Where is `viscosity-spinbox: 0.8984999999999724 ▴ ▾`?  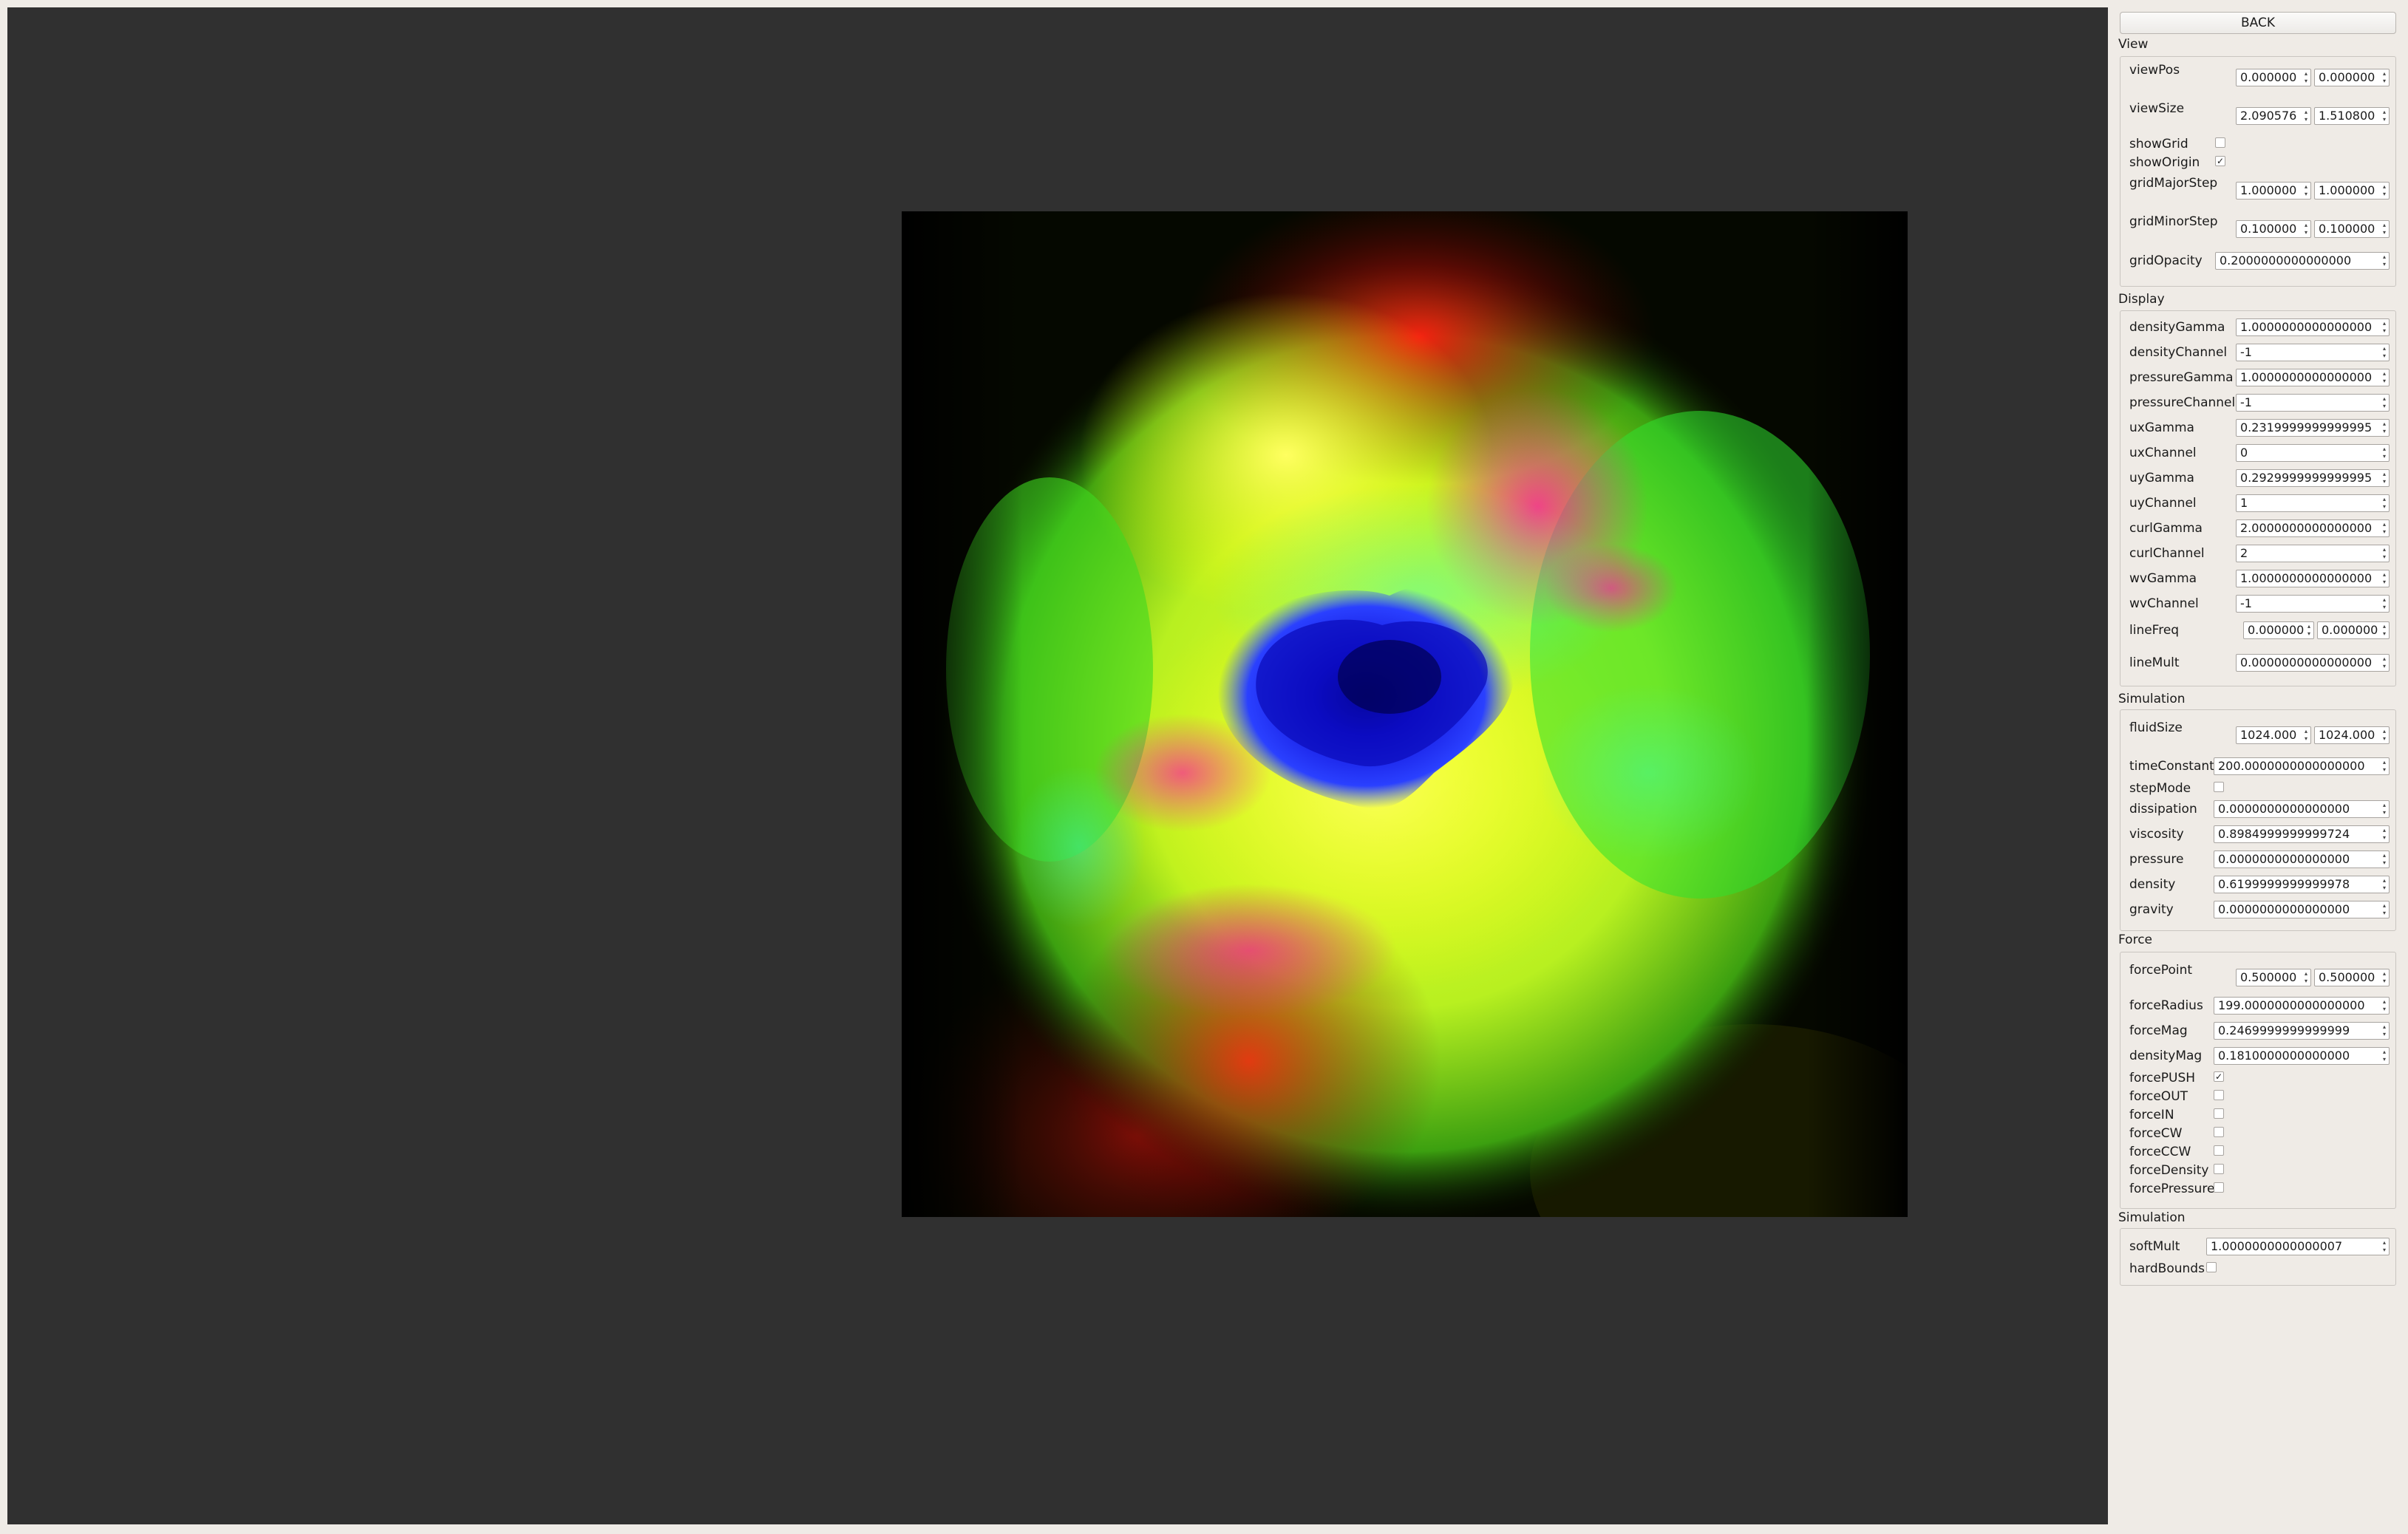
viscosity-spinbox: 0.8984999999999724 ▴ ▾ is located at coordinates (2302, 834).